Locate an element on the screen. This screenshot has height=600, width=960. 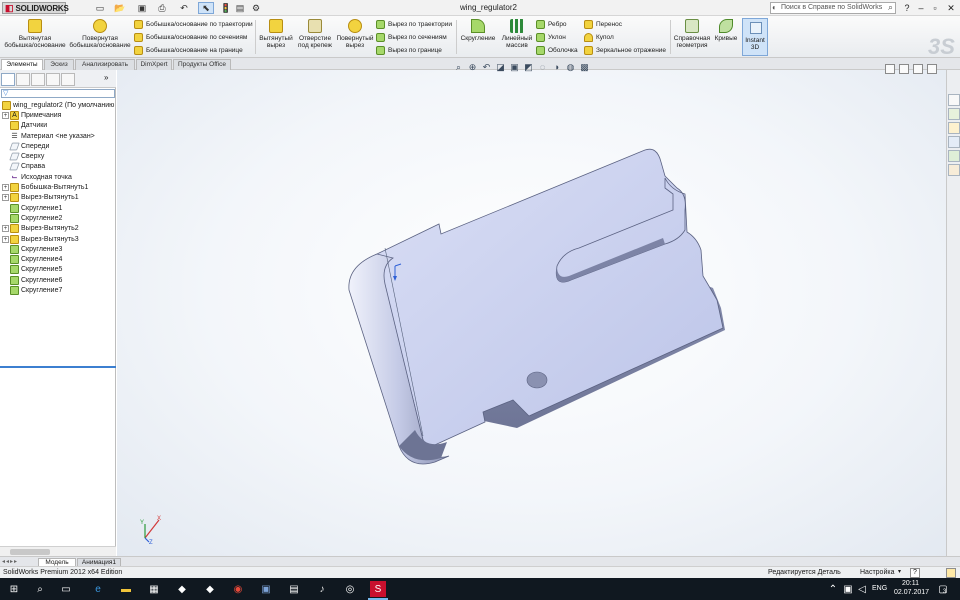
file-explorer-icon is located at coordinates (954, 128).